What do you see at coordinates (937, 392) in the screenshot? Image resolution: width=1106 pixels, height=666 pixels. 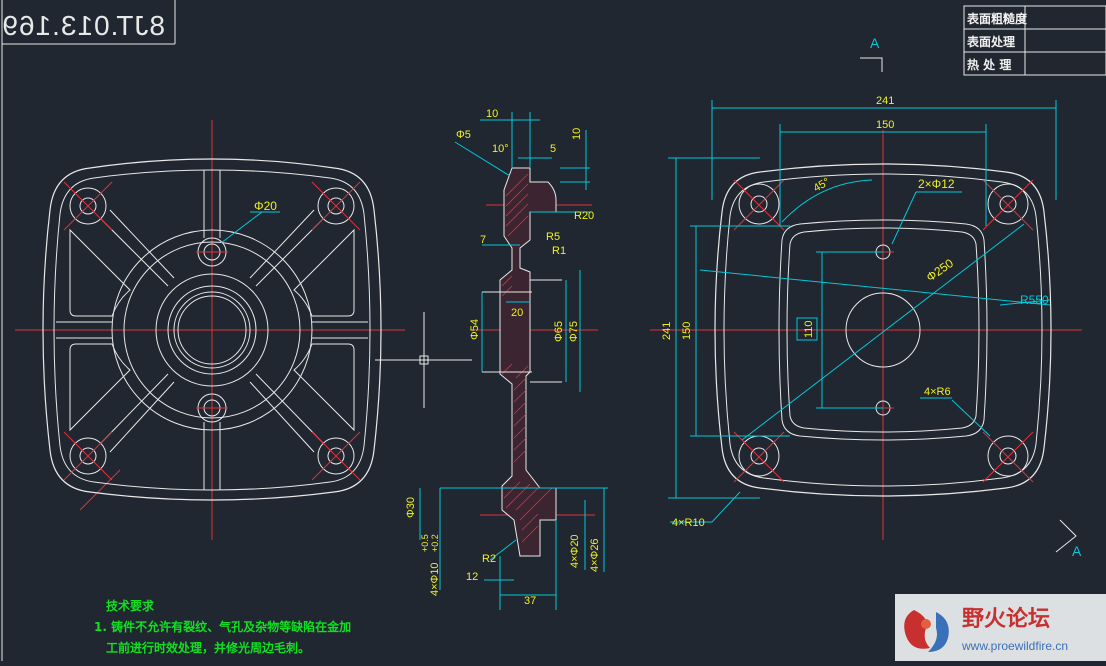 I see `right-dim-4r6: 4×R6` at bounding box center [937, 392].